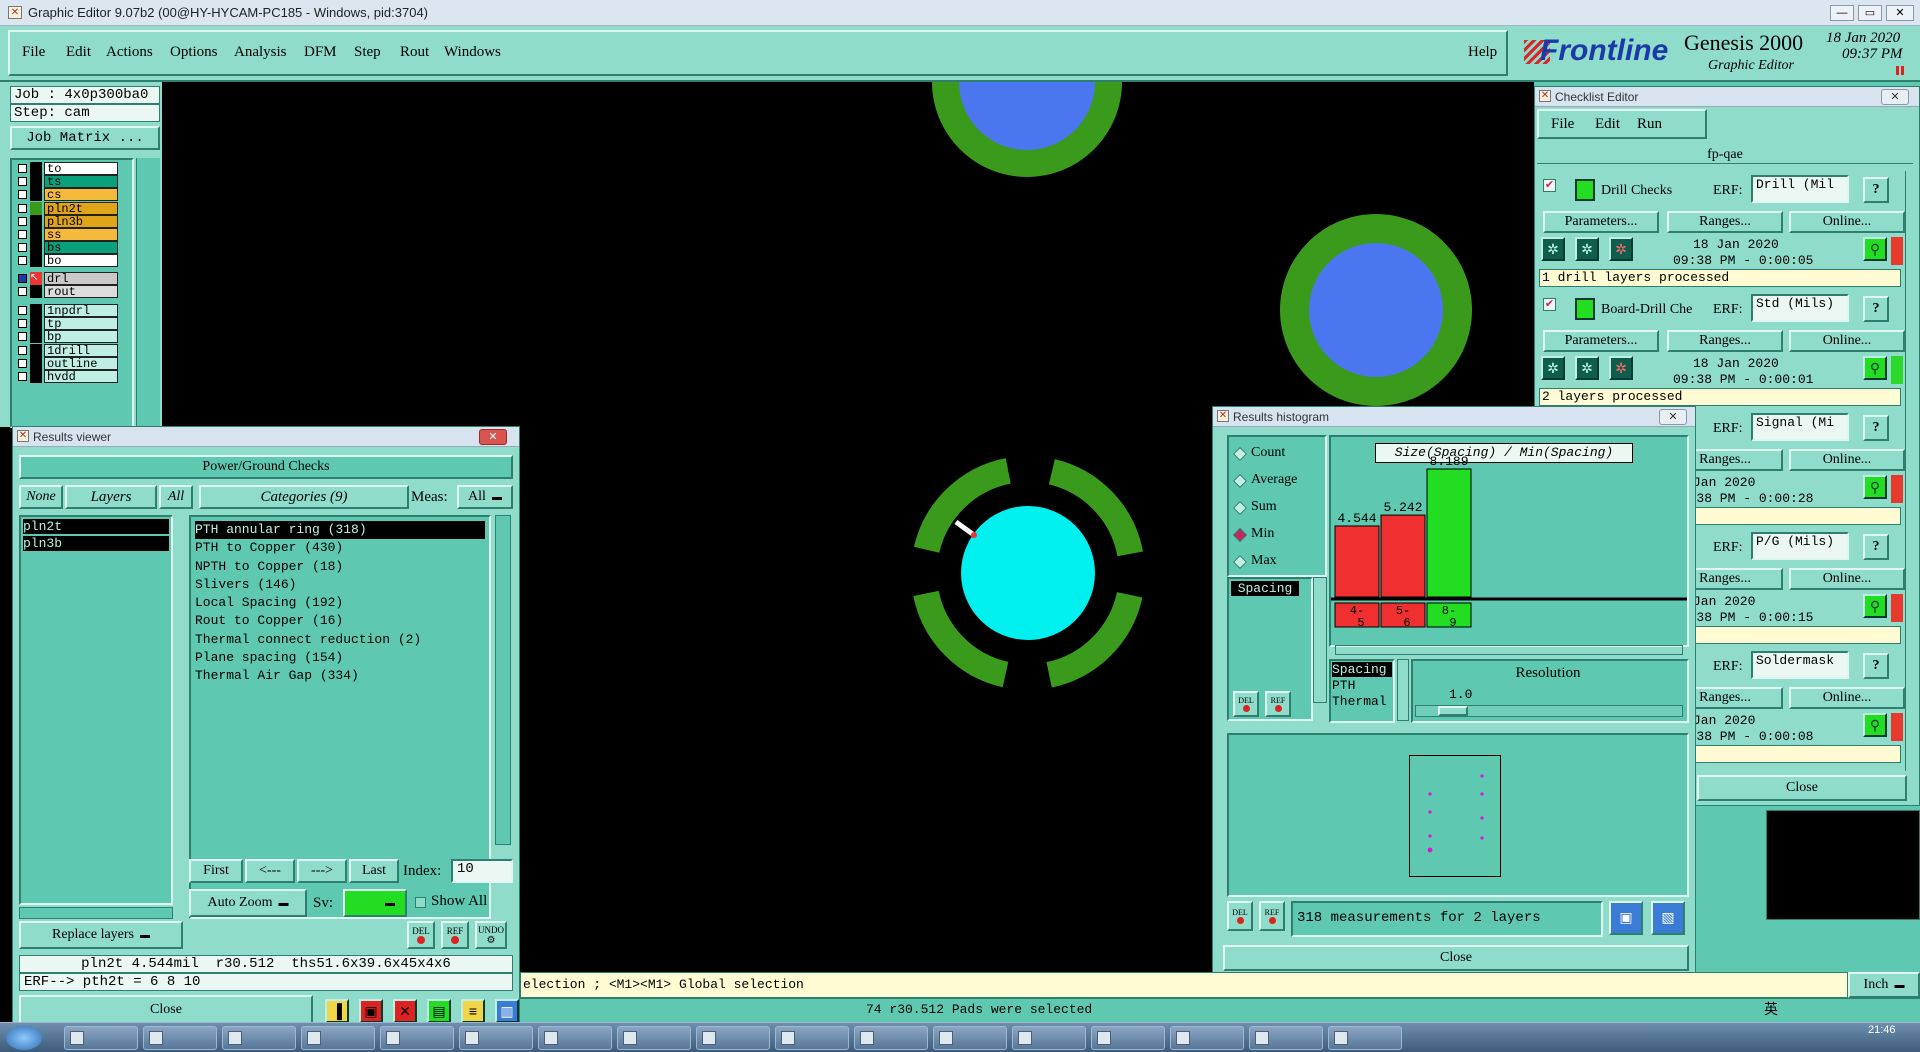 The height and width of the screenshot is (1052, 1920). What do you see at coordinates (96, 543) in the screenshot?
I see `list-item: pln3b` at bounding box center [96, 543].